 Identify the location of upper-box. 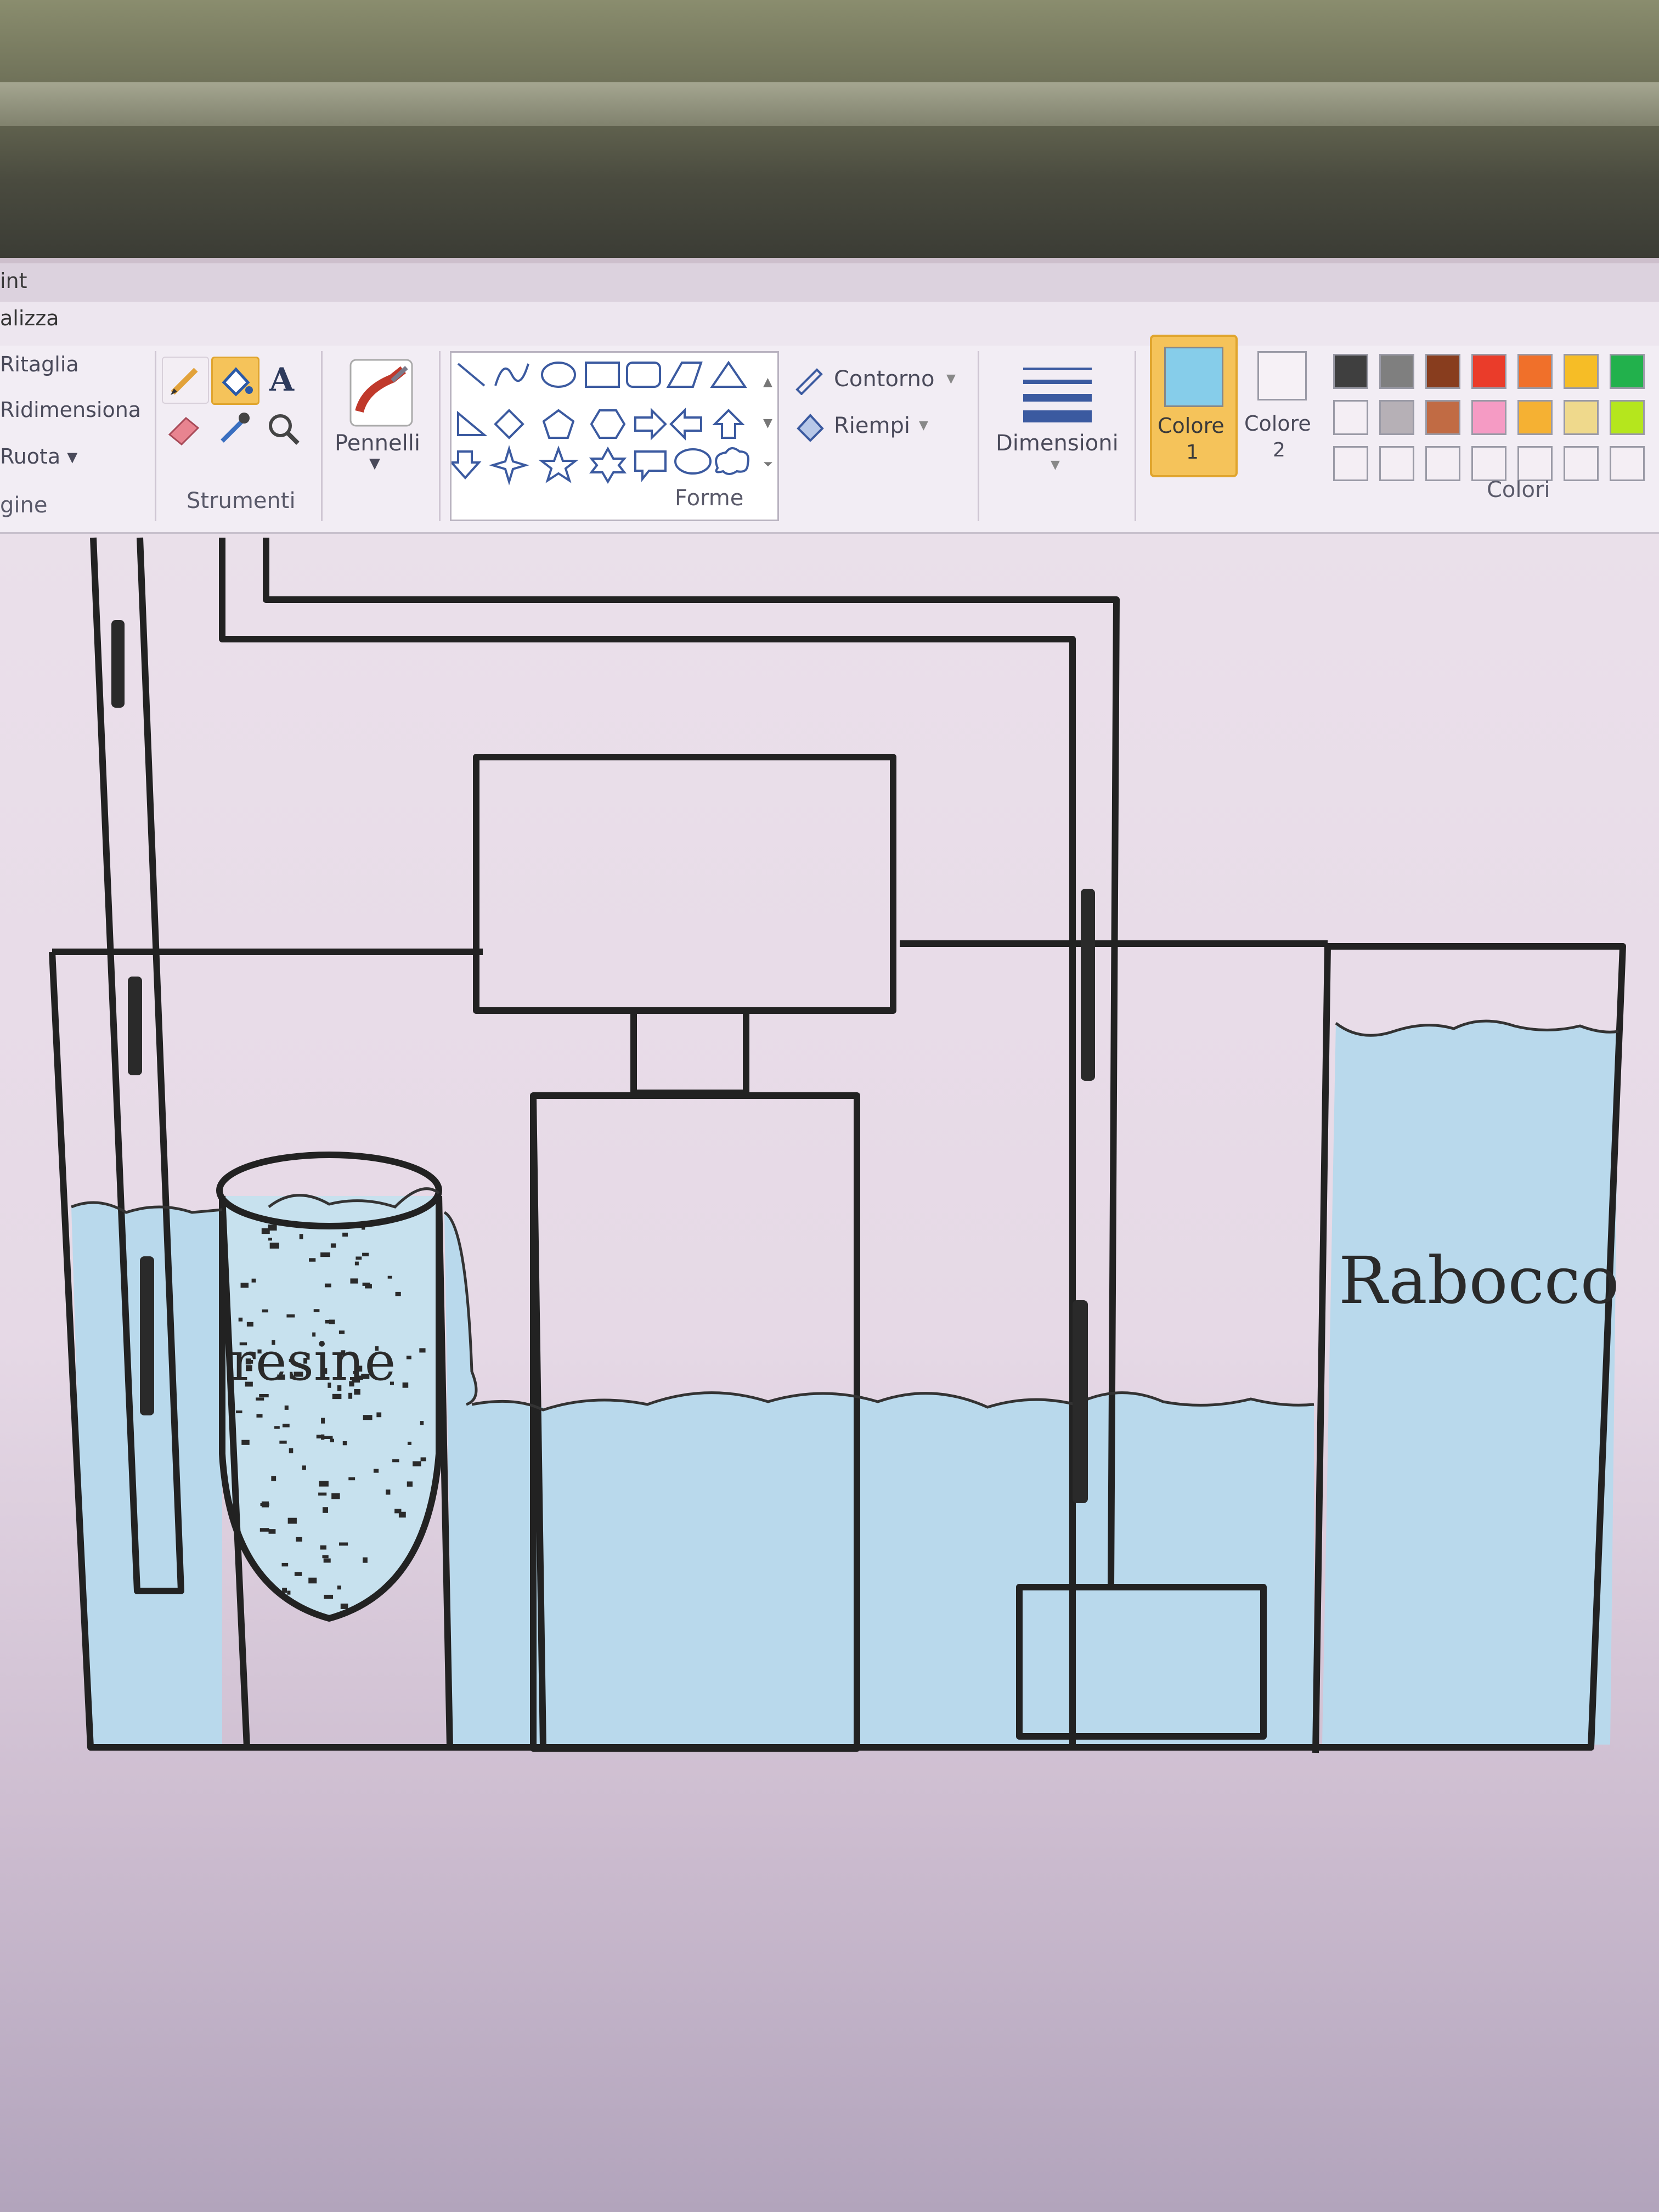
(684, 884).